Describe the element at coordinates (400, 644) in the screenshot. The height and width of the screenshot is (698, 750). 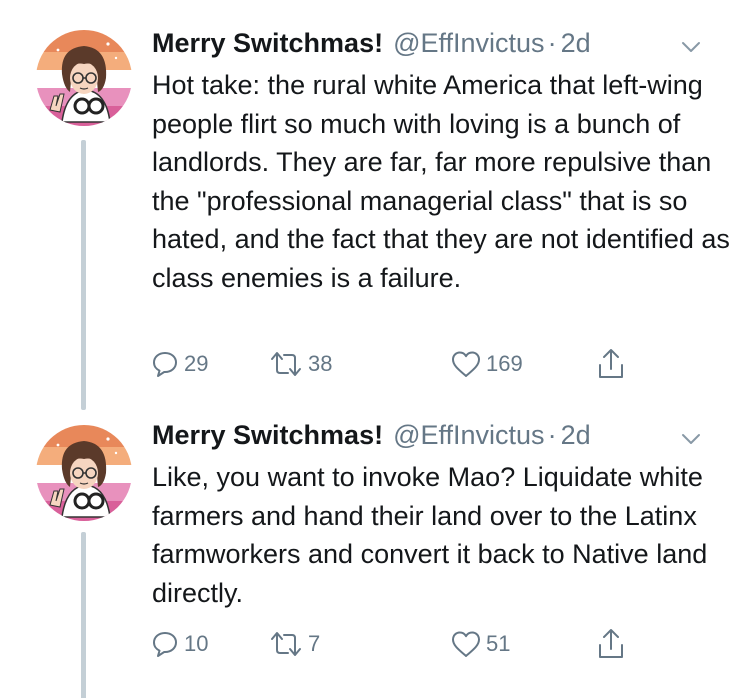
I see `tweet-actions: 10 7 51` at that location.